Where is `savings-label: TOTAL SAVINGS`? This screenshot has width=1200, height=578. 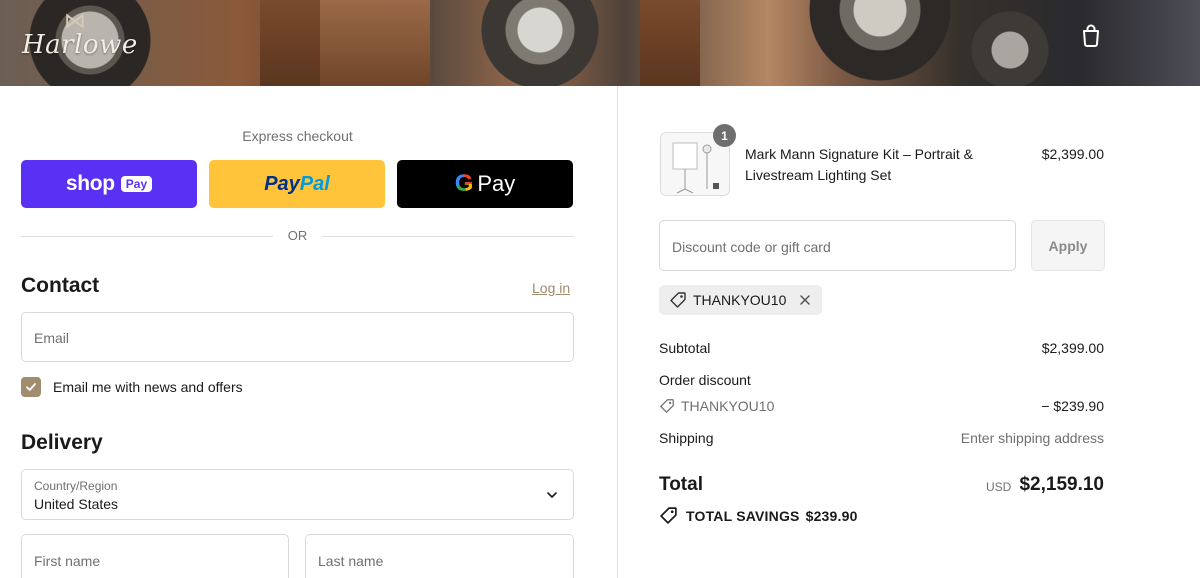
savings-label: TOTAL SAVINGS is located at coordinates (743, 515).